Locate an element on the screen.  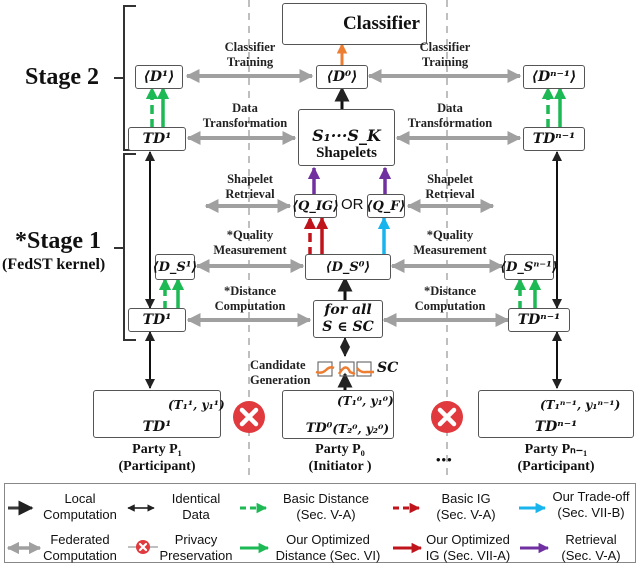
shapelets-formula: S₁···S_K is located at coordinates (346, 135).